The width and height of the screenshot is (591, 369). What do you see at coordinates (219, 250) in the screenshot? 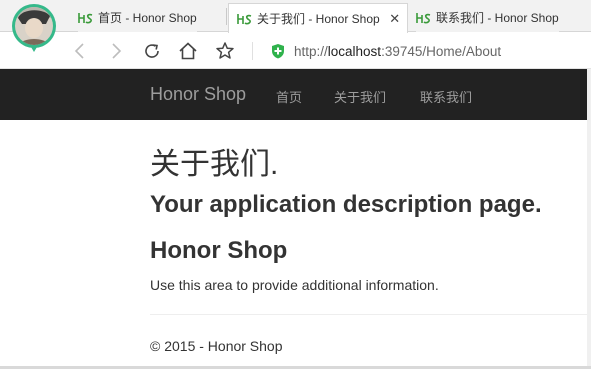
I see `section-heading: Honor Shop` at bounding box center [219, 250].